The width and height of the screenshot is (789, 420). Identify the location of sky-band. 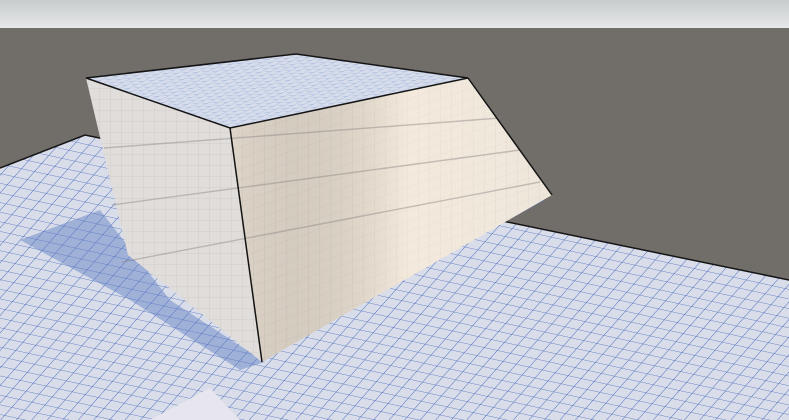
(394, 14).